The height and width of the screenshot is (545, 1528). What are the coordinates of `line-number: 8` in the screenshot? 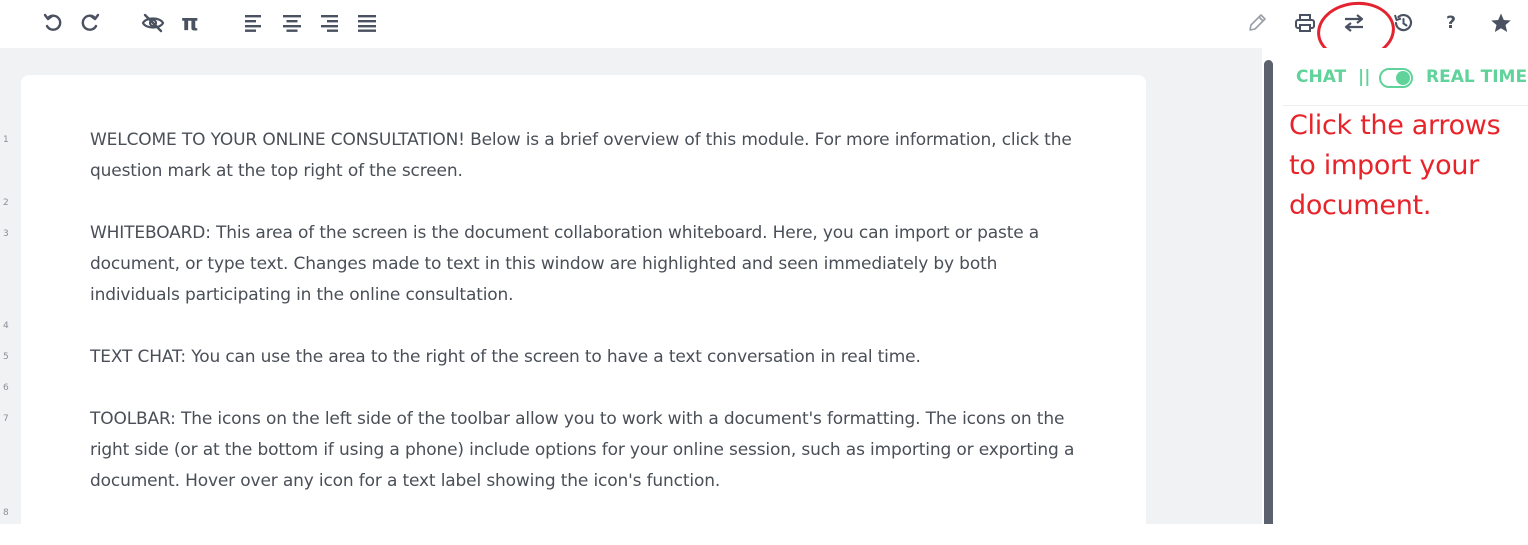 It's located at (6, 513).